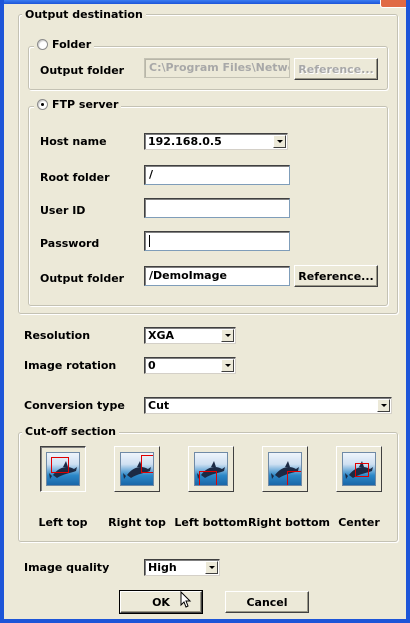 The image size is (410, 623). Describe the element at coordinates (268, 405) in the screenshot. I see `conversion-type-combo: Cut` at that location.